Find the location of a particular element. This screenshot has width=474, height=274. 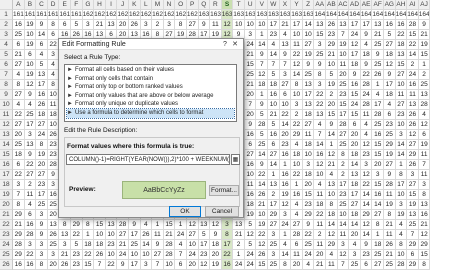

cell: 2 is located at coordinates (297, 115).